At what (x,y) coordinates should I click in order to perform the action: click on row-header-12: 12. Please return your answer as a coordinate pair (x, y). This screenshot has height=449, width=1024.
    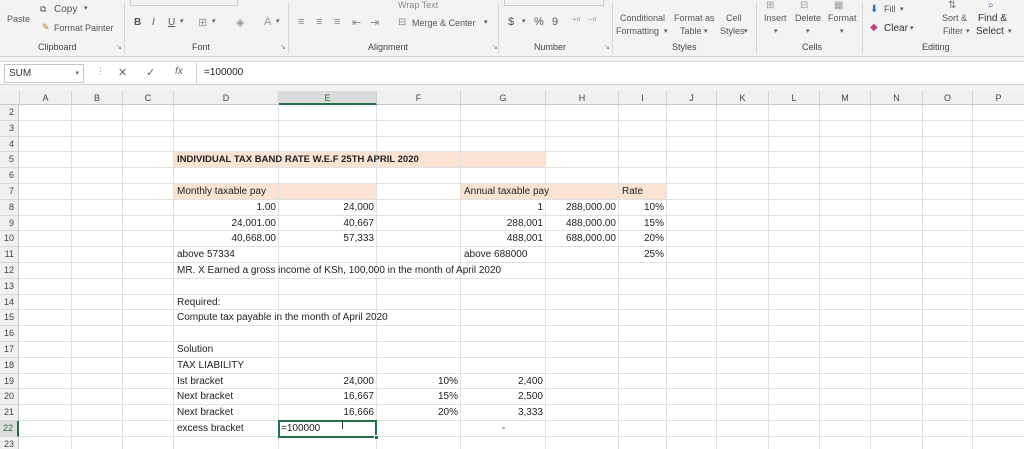
    Looking at the image, I should click on (9, 271).